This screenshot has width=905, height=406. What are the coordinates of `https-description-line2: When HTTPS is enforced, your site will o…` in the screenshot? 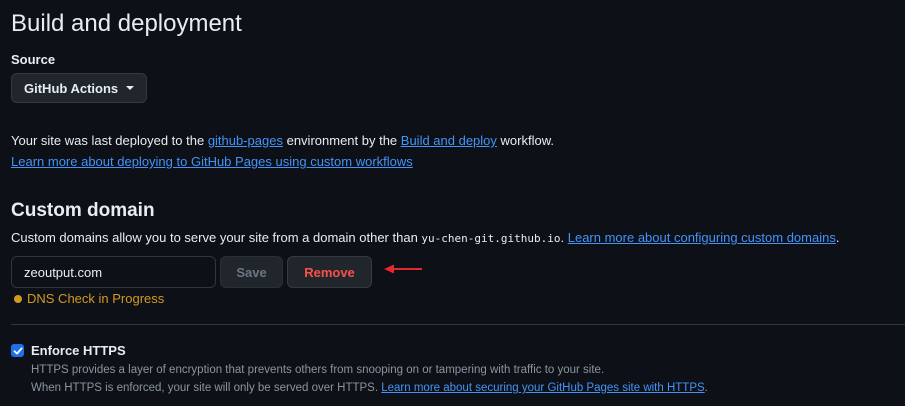 It's located at (369, 388).